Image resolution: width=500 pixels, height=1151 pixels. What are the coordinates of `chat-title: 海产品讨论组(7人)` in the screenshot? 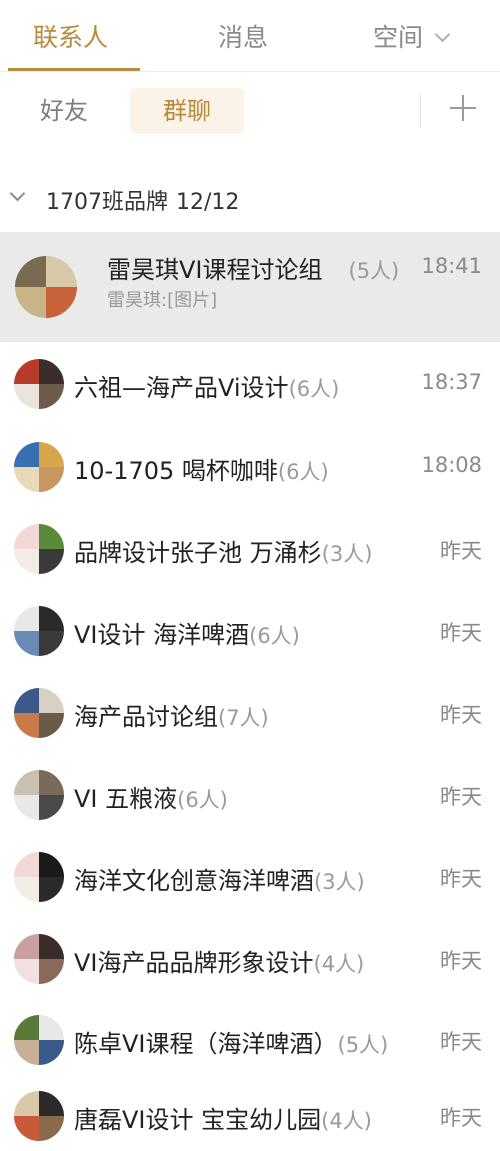 It's located at (171, 714).